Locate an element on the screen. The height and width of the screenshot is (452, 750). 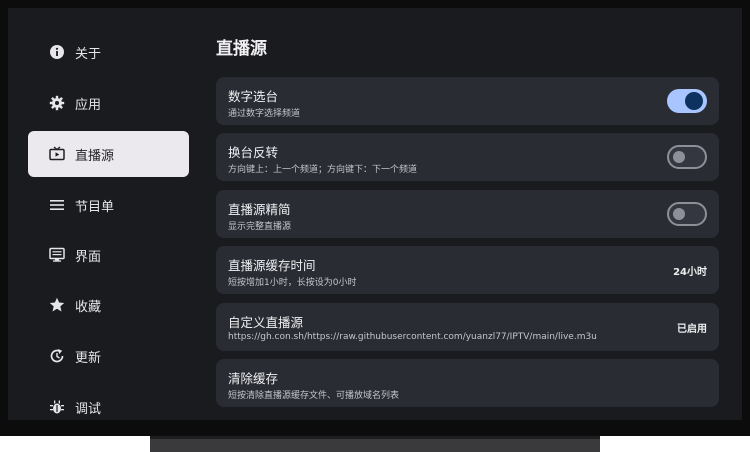
setting-title: 清除缓存 is located at coordinates (253, 378).